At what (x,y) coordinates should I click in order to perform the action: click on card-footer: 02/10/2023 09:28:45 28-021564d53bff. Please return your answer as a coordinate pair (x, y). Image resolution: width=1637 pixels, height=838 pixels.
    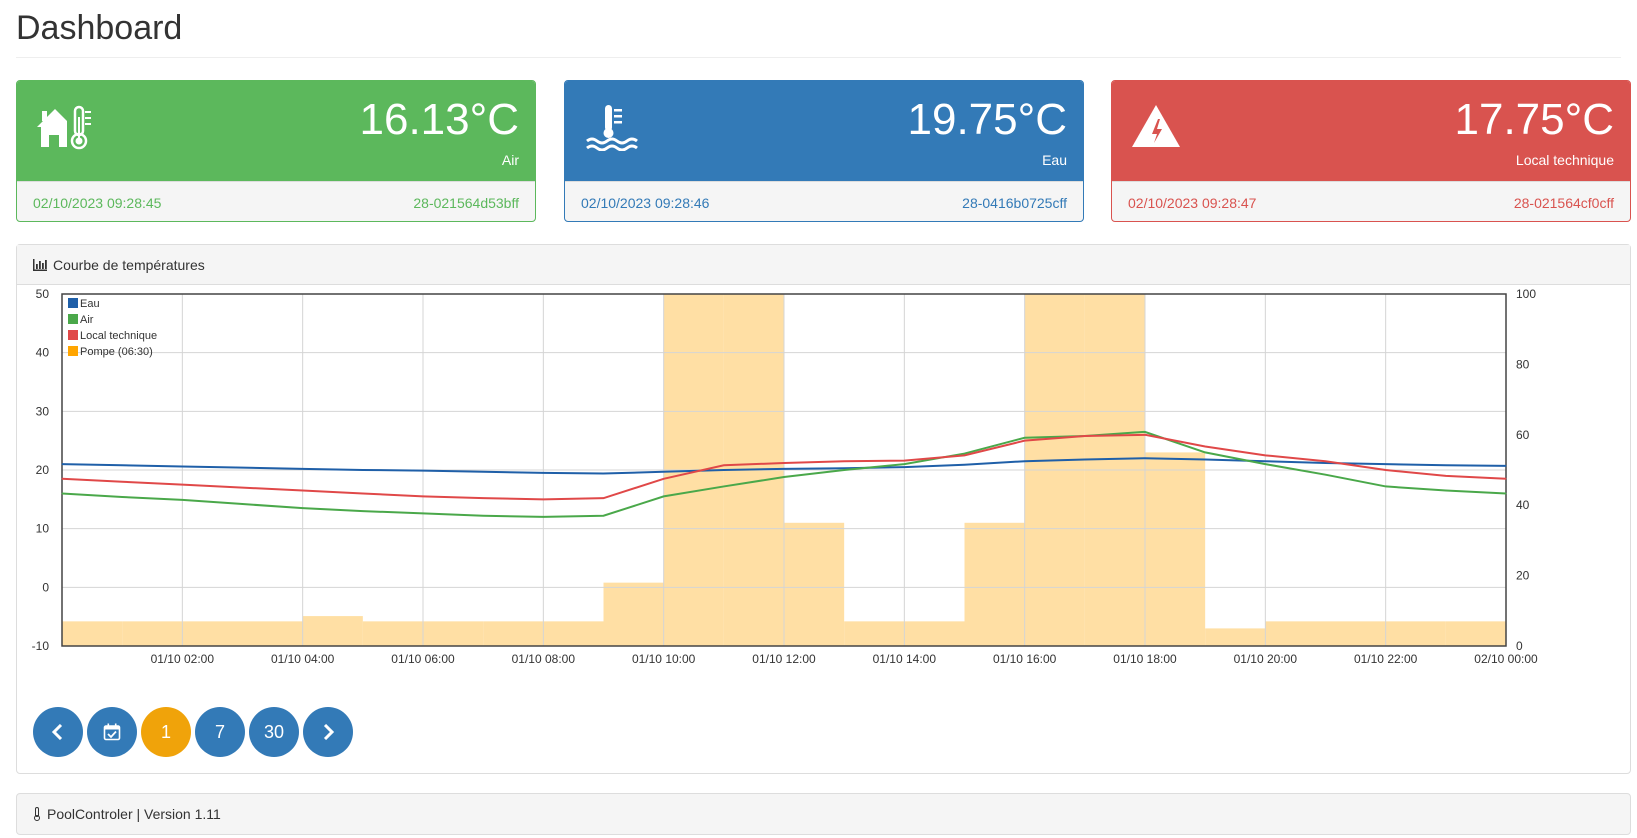
    Looking at the image, I should click on (276, 201).